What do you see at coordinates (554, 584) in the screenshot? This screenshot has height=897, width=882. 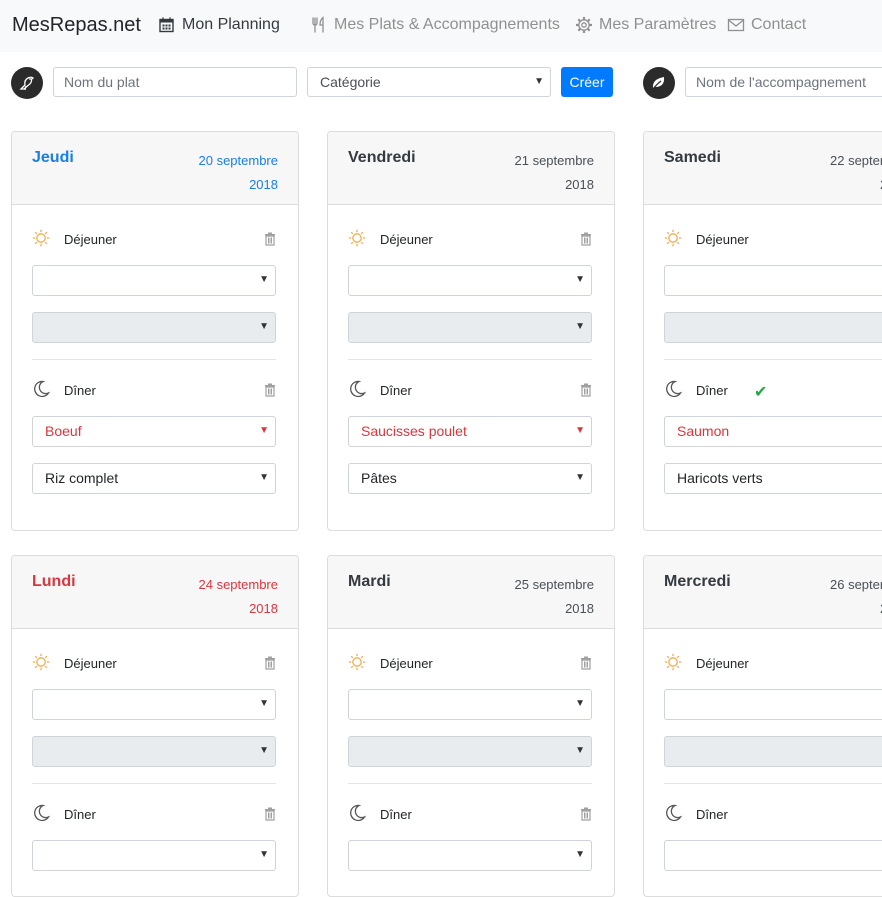 I see `date-line: 25 septembre` at bounding box center [554, 584].